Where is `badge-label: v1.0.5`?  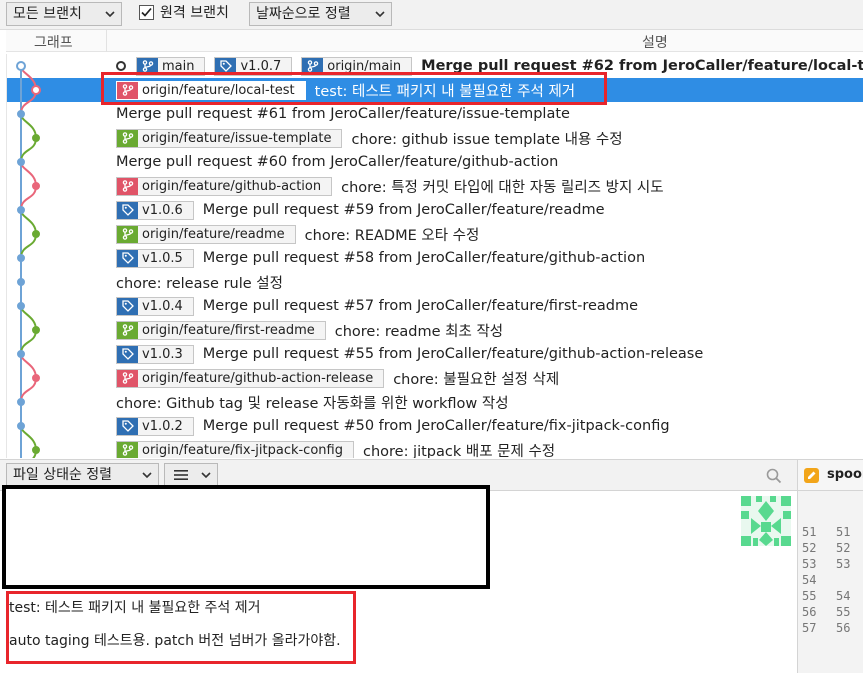
badge-label: v1.0.5 is located at coordinates (162, 258).